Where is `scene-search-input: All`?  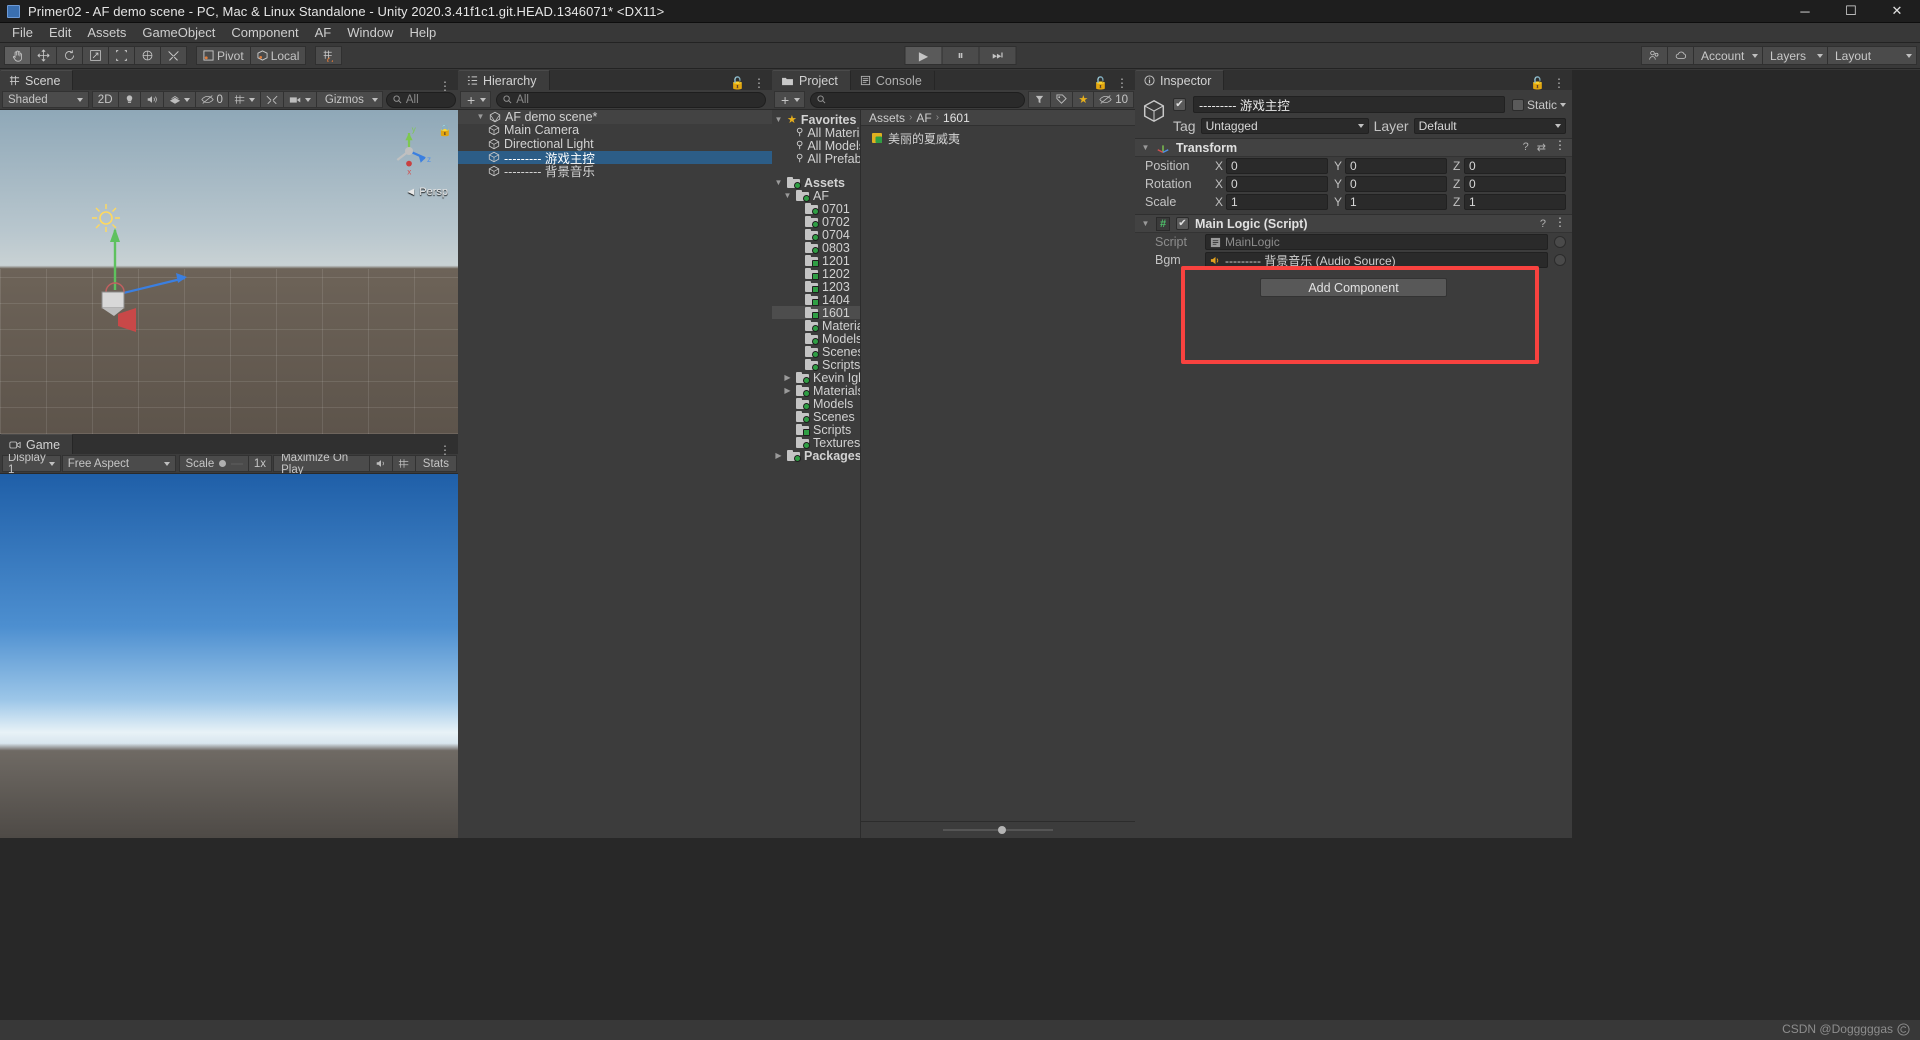
scene-search-input: All is located at coordinates (420, 99).